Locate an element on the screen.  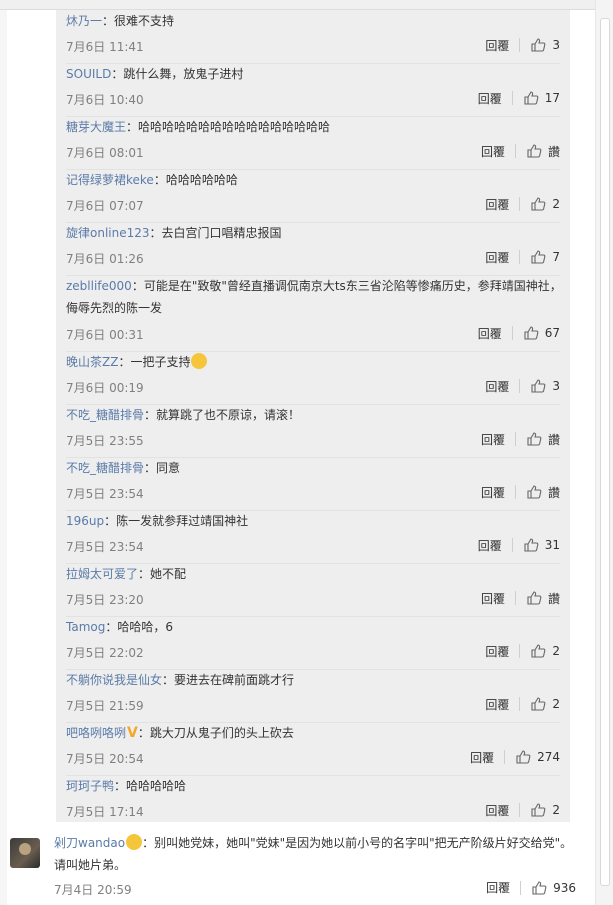
reply-actions: 回覆 67 is located at coordinates (519, 333).